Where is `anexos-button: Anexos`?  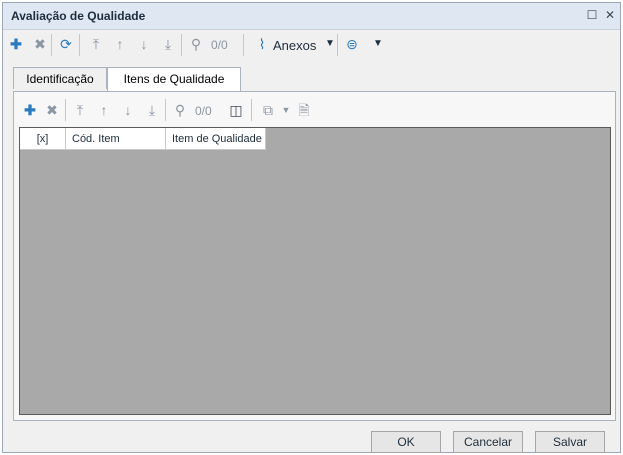
anexos-button: Anexos is located at coordinates (294, 45).